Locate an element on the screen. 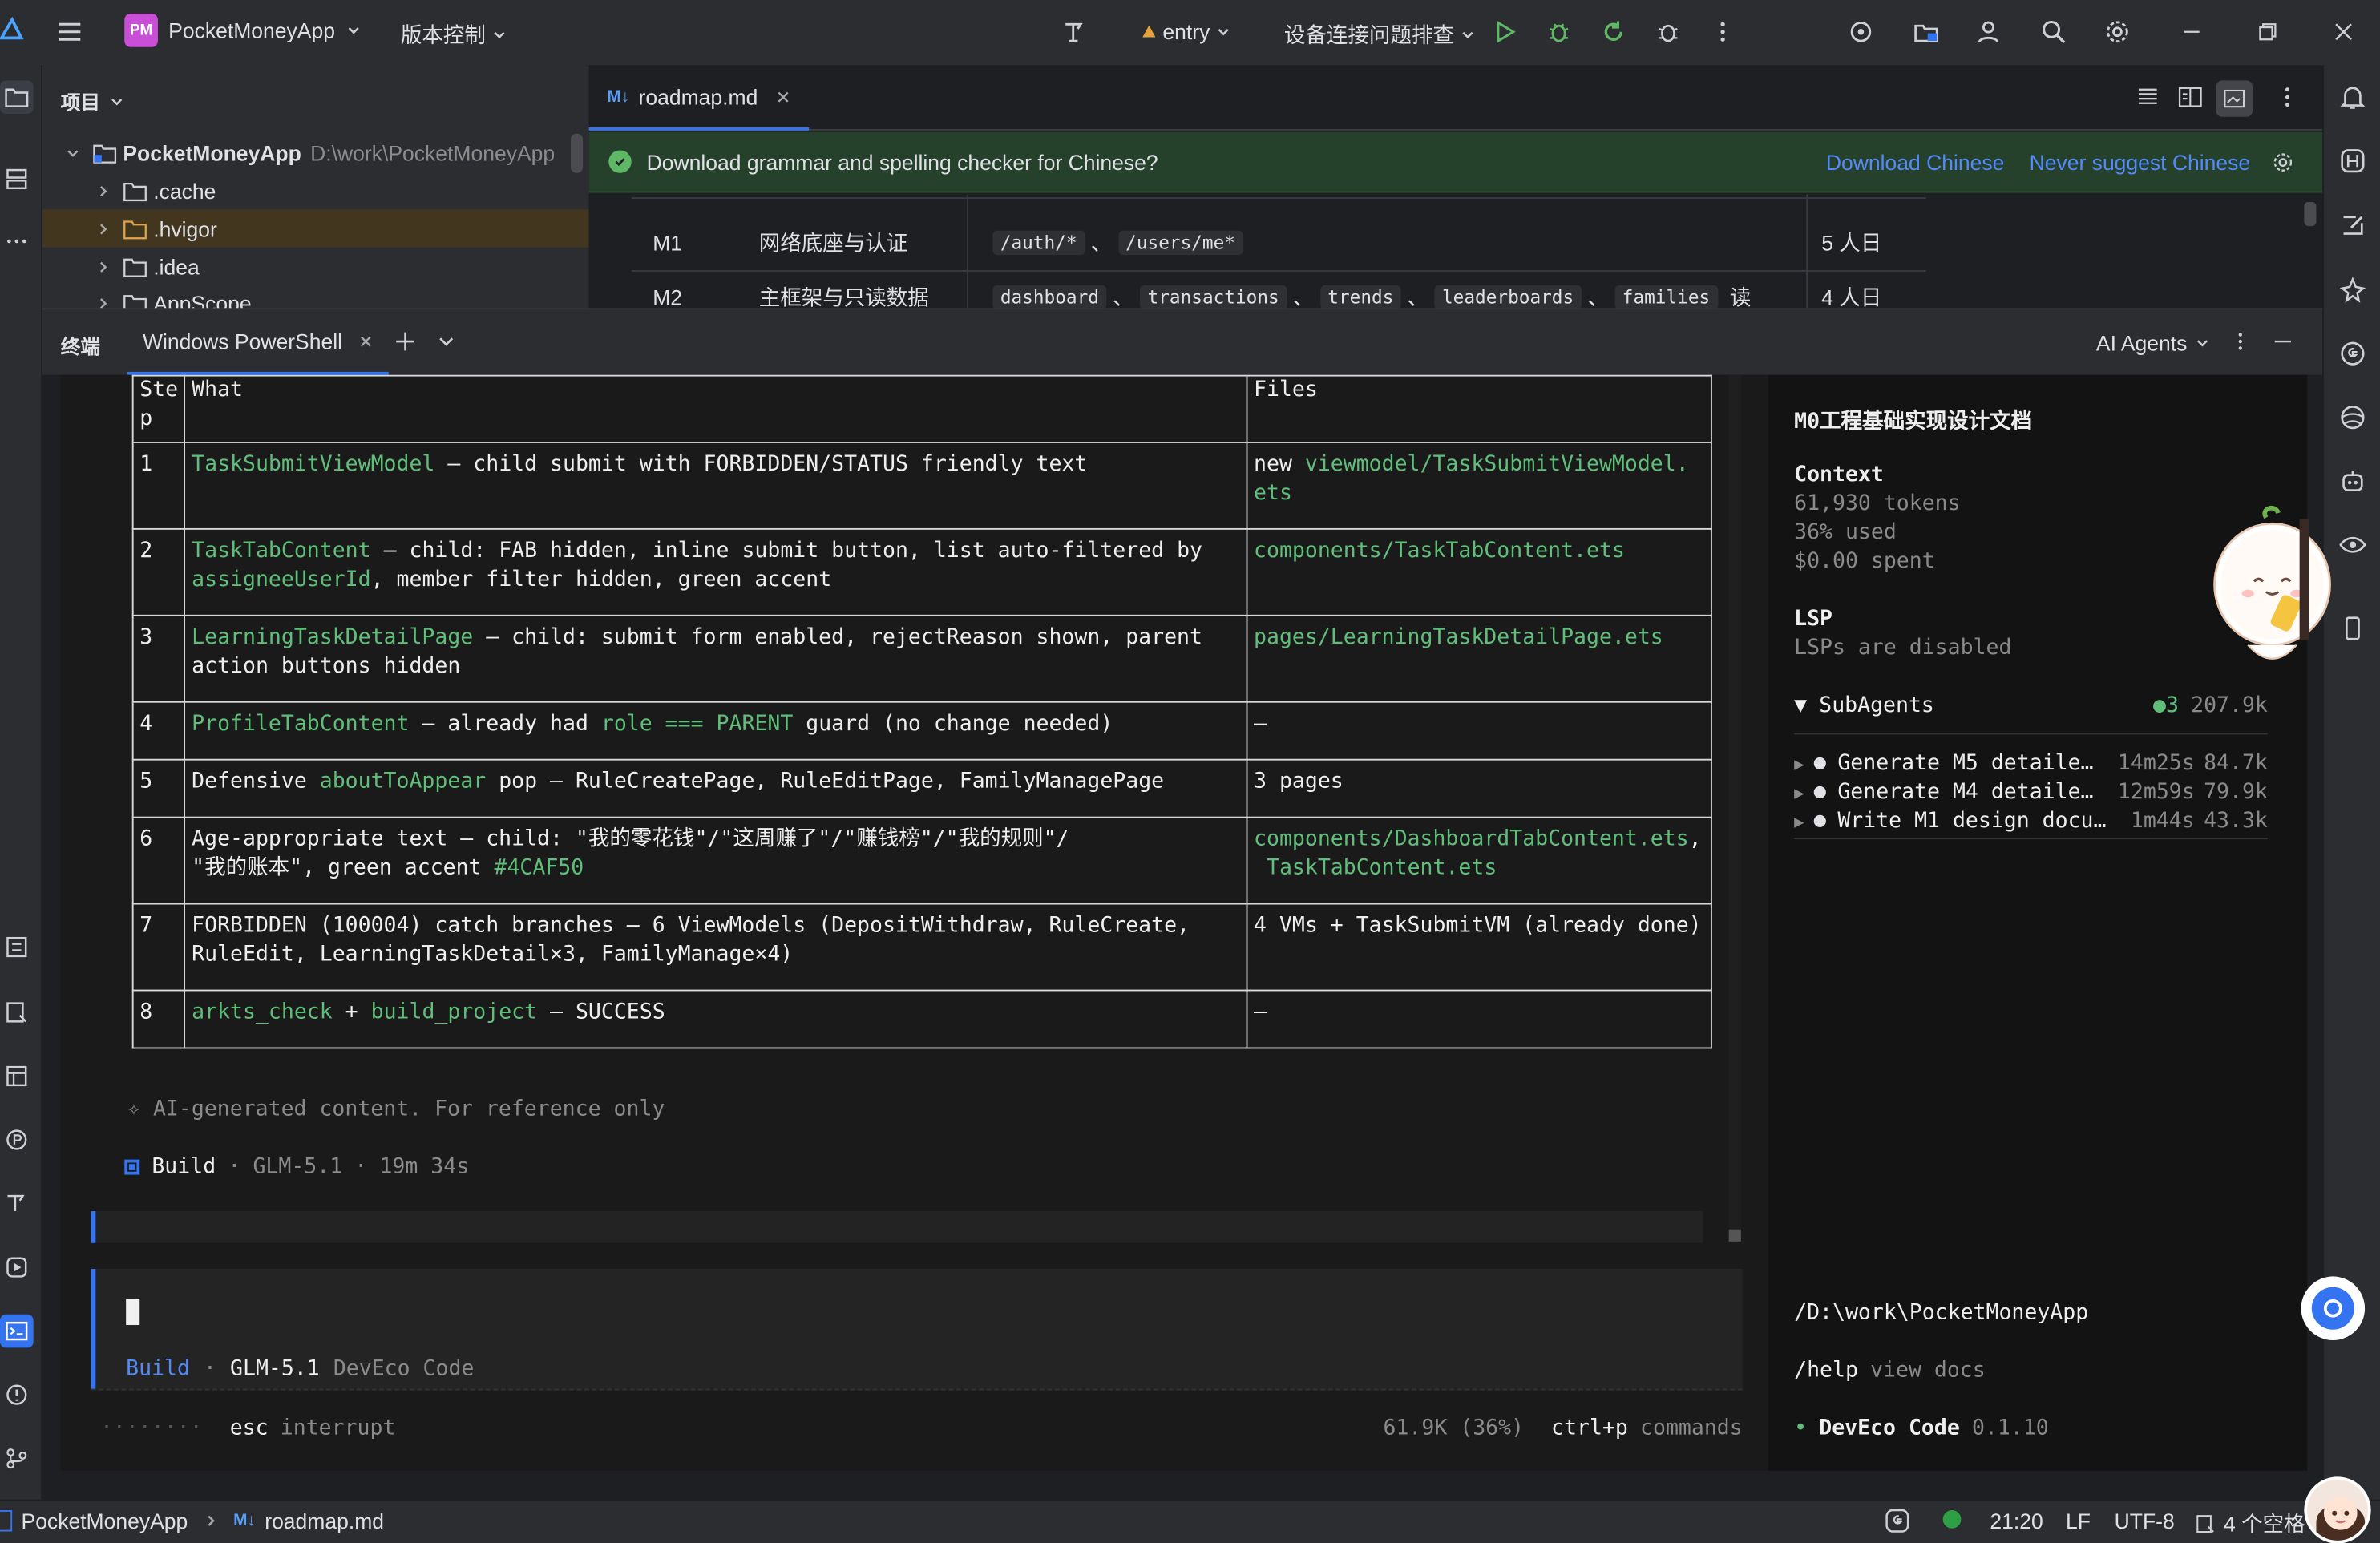 The height and width of the screenshot is (1543, 2380). profiler-p-icon is located at coordinates (17, 1140).